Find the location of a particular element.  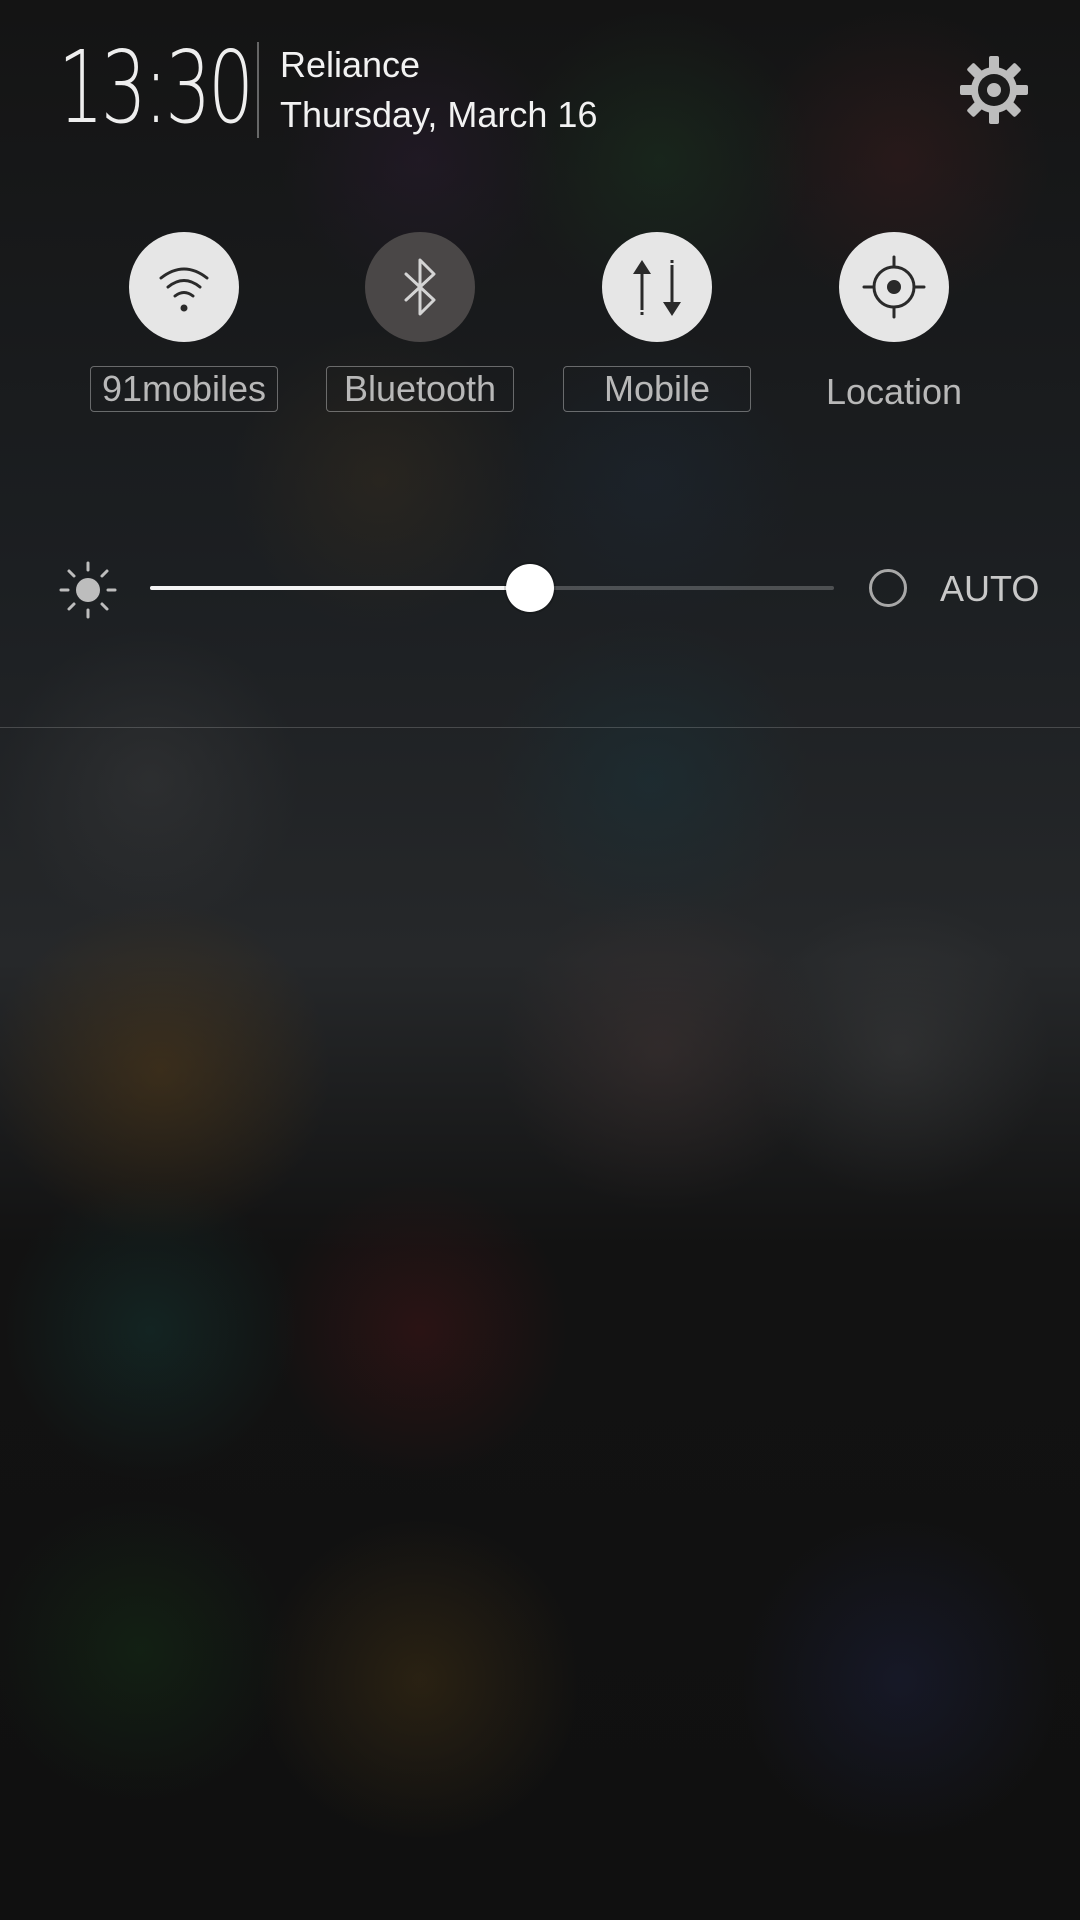

gear-icon is located at coordinates (994, 90).